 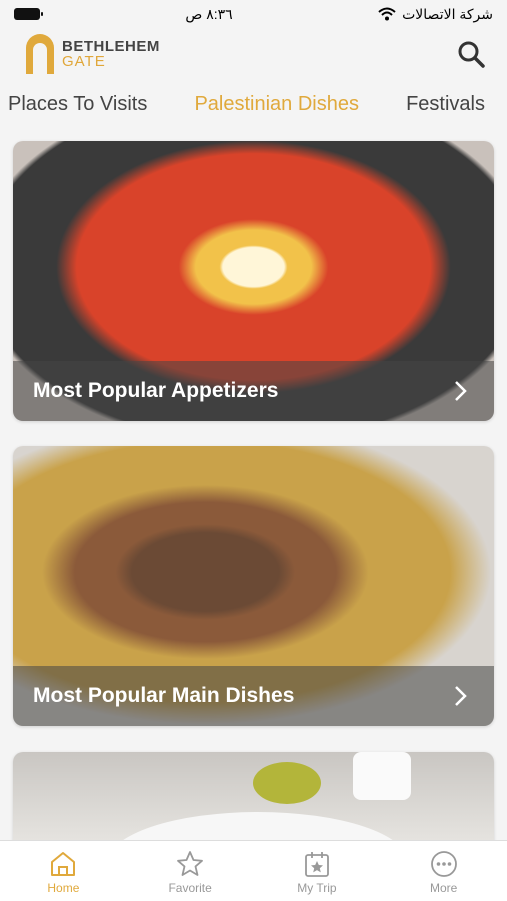 I want to click on cup-image, so click(x=382, y=776).